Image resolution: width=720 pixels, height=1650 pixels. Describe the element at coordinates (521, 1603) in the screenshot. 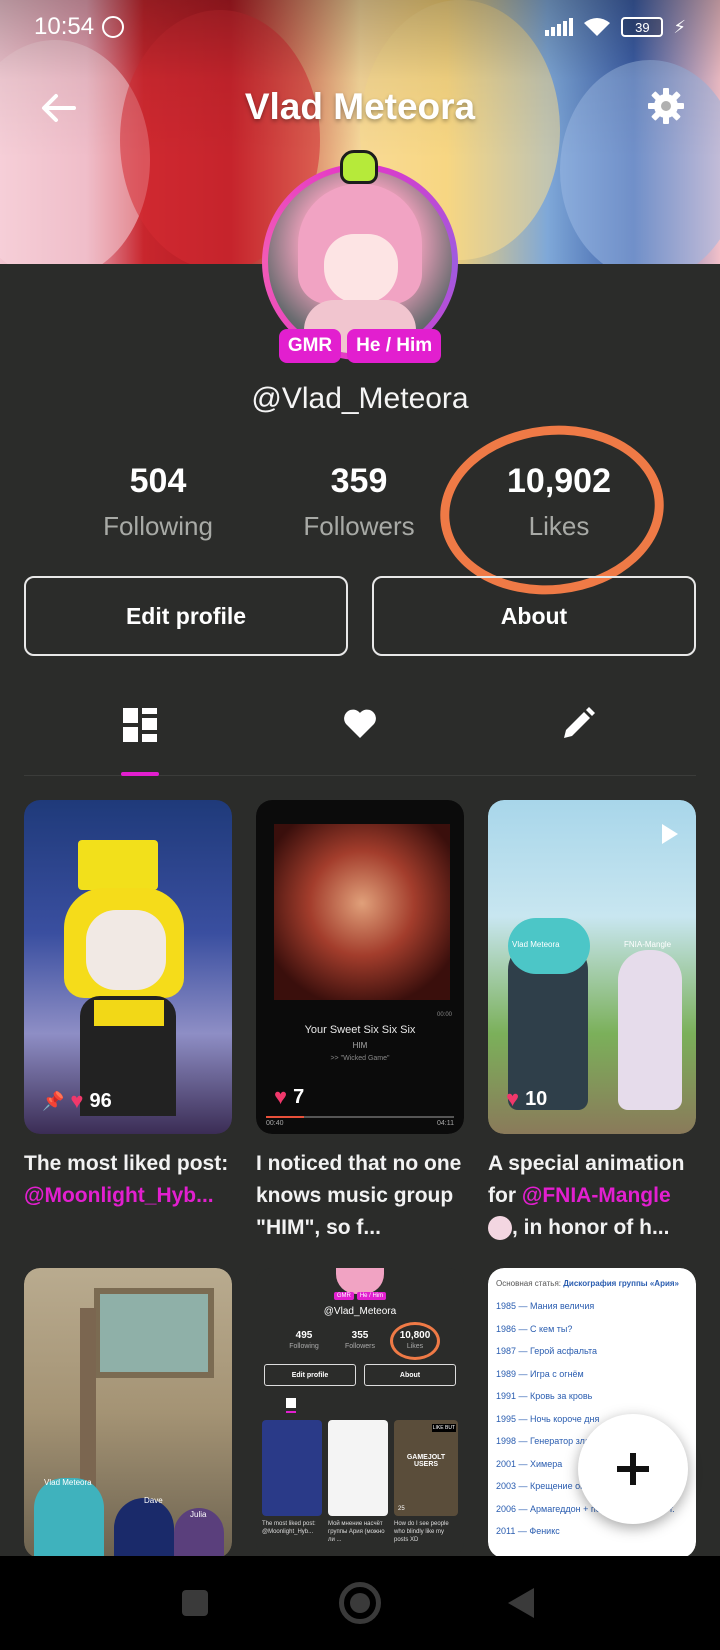

I see `back-triangle-icon` at that location.